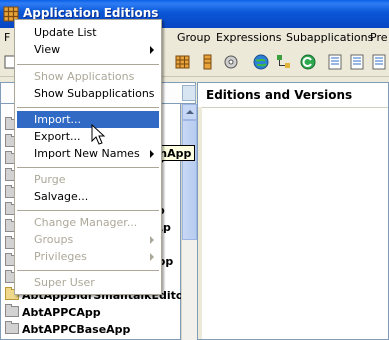  What do you see at coordinates (64, 282) in the screenshot?
I see `menu-item-label: Super User` at bounding box center [64, 282].